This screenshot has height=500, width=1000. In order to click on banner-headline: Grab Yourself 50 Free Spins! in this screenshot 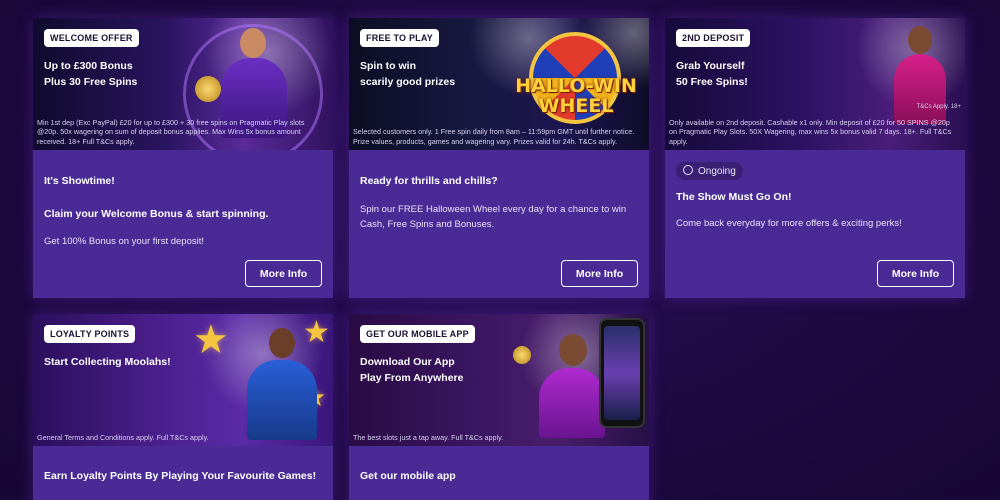, I will do `click(712, 74)`.